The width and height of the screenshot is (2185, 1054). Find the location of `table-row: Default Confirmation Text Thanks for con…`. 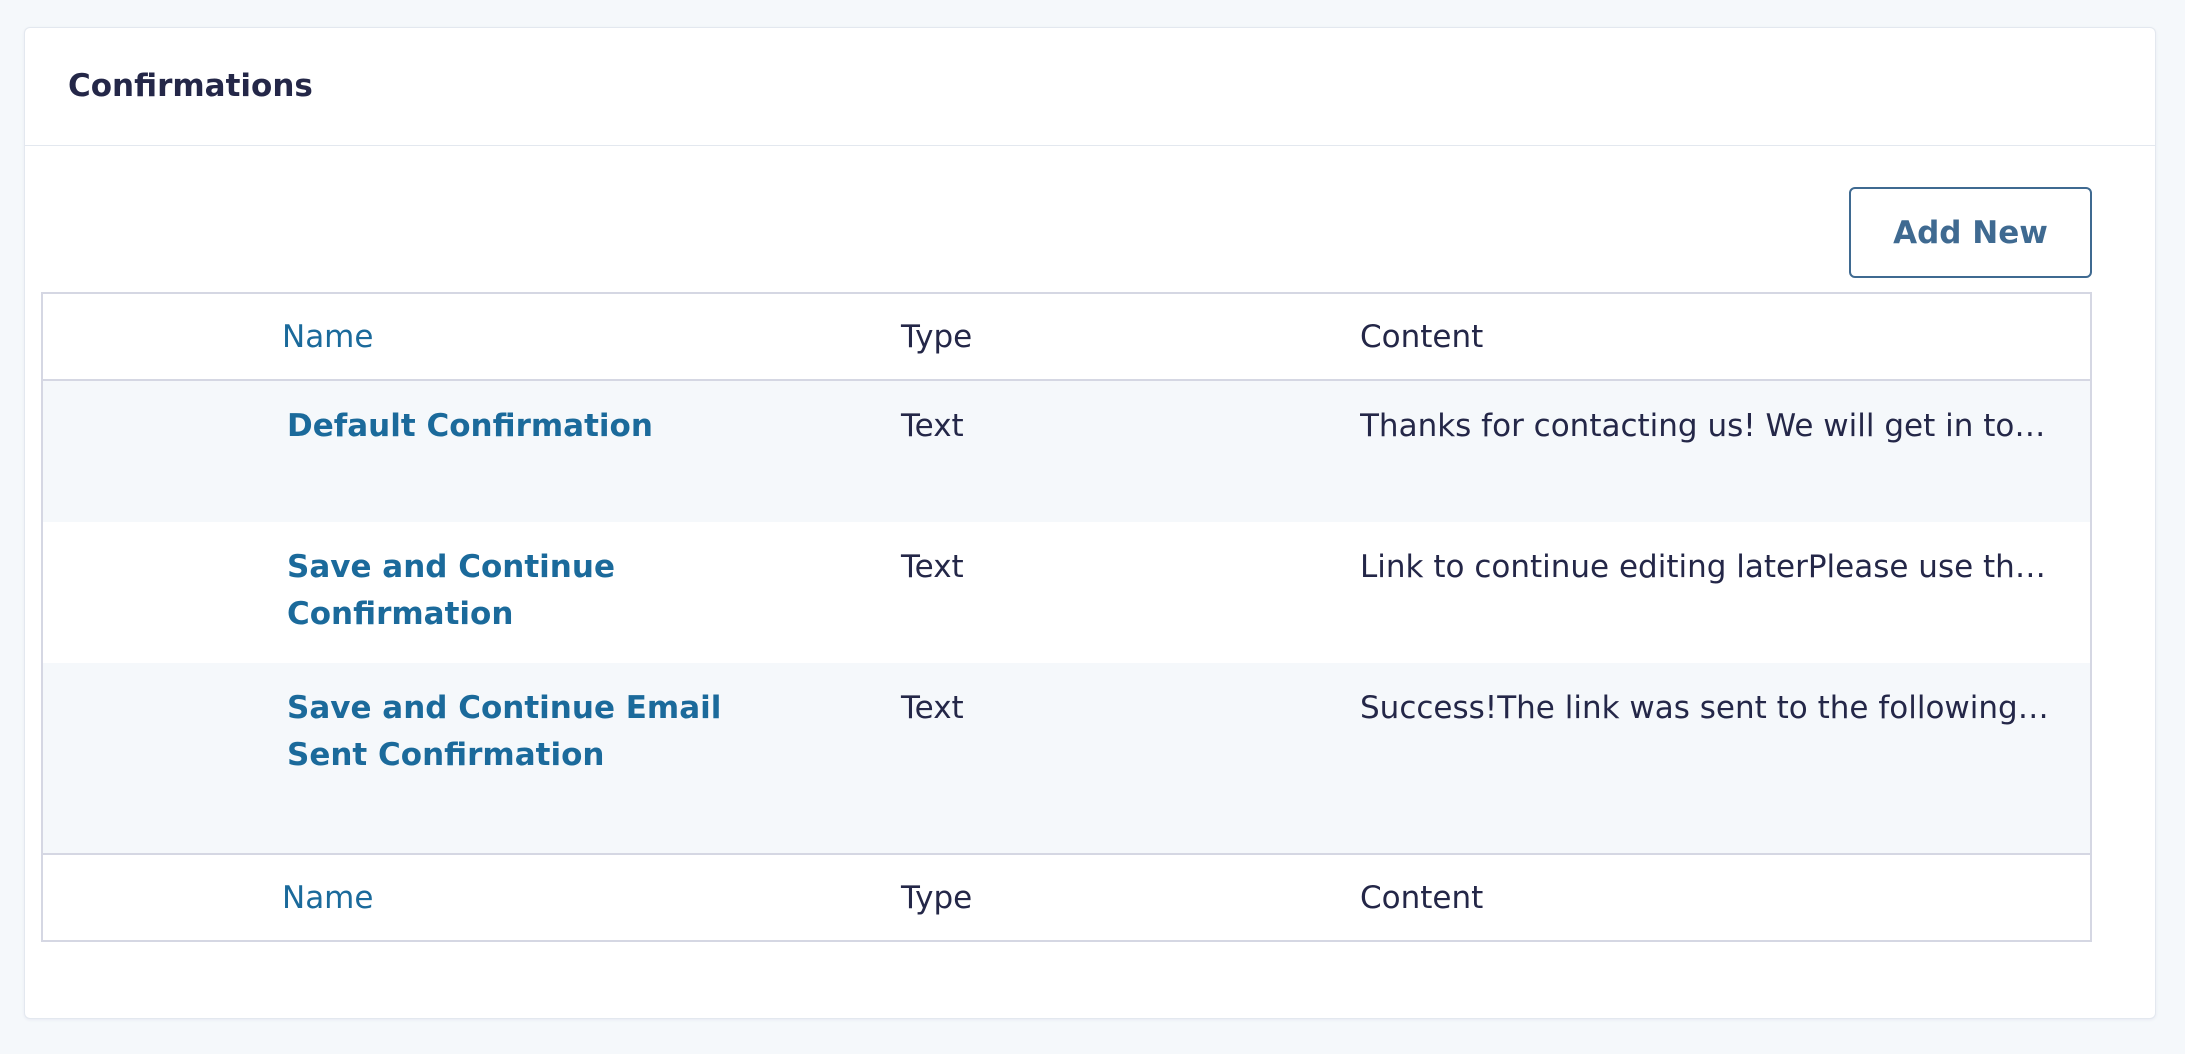

table-row: Default Confirmation Text Thanks for con… is located at coordinates (1066, 451).